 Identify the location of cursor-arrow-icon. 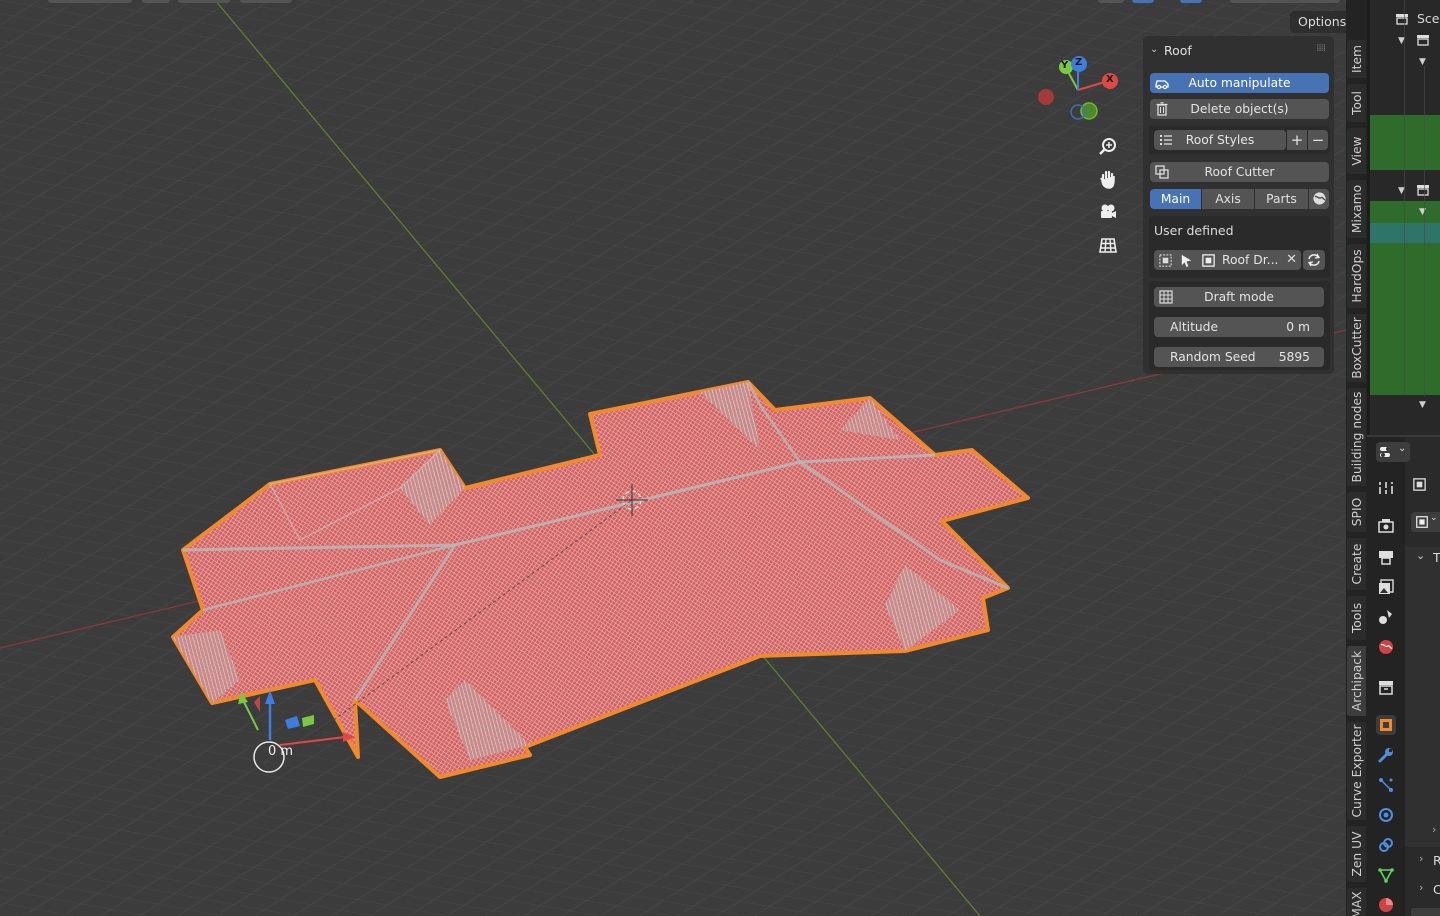
(1186, 260).